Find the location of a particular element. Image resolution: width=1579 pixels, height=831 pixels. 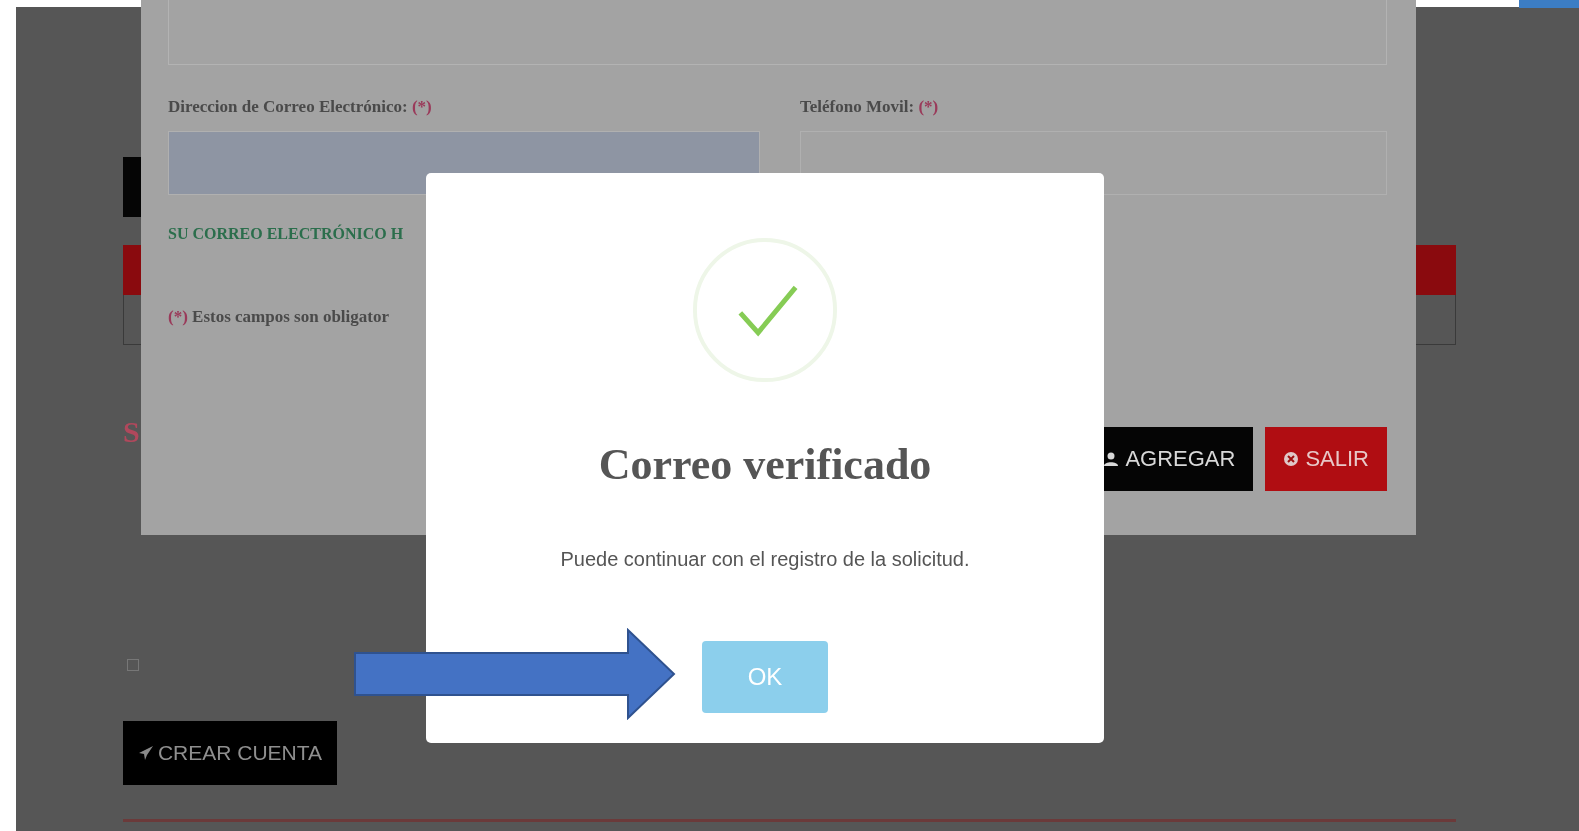

terms-checkbox is located at coordinates (133, 665).